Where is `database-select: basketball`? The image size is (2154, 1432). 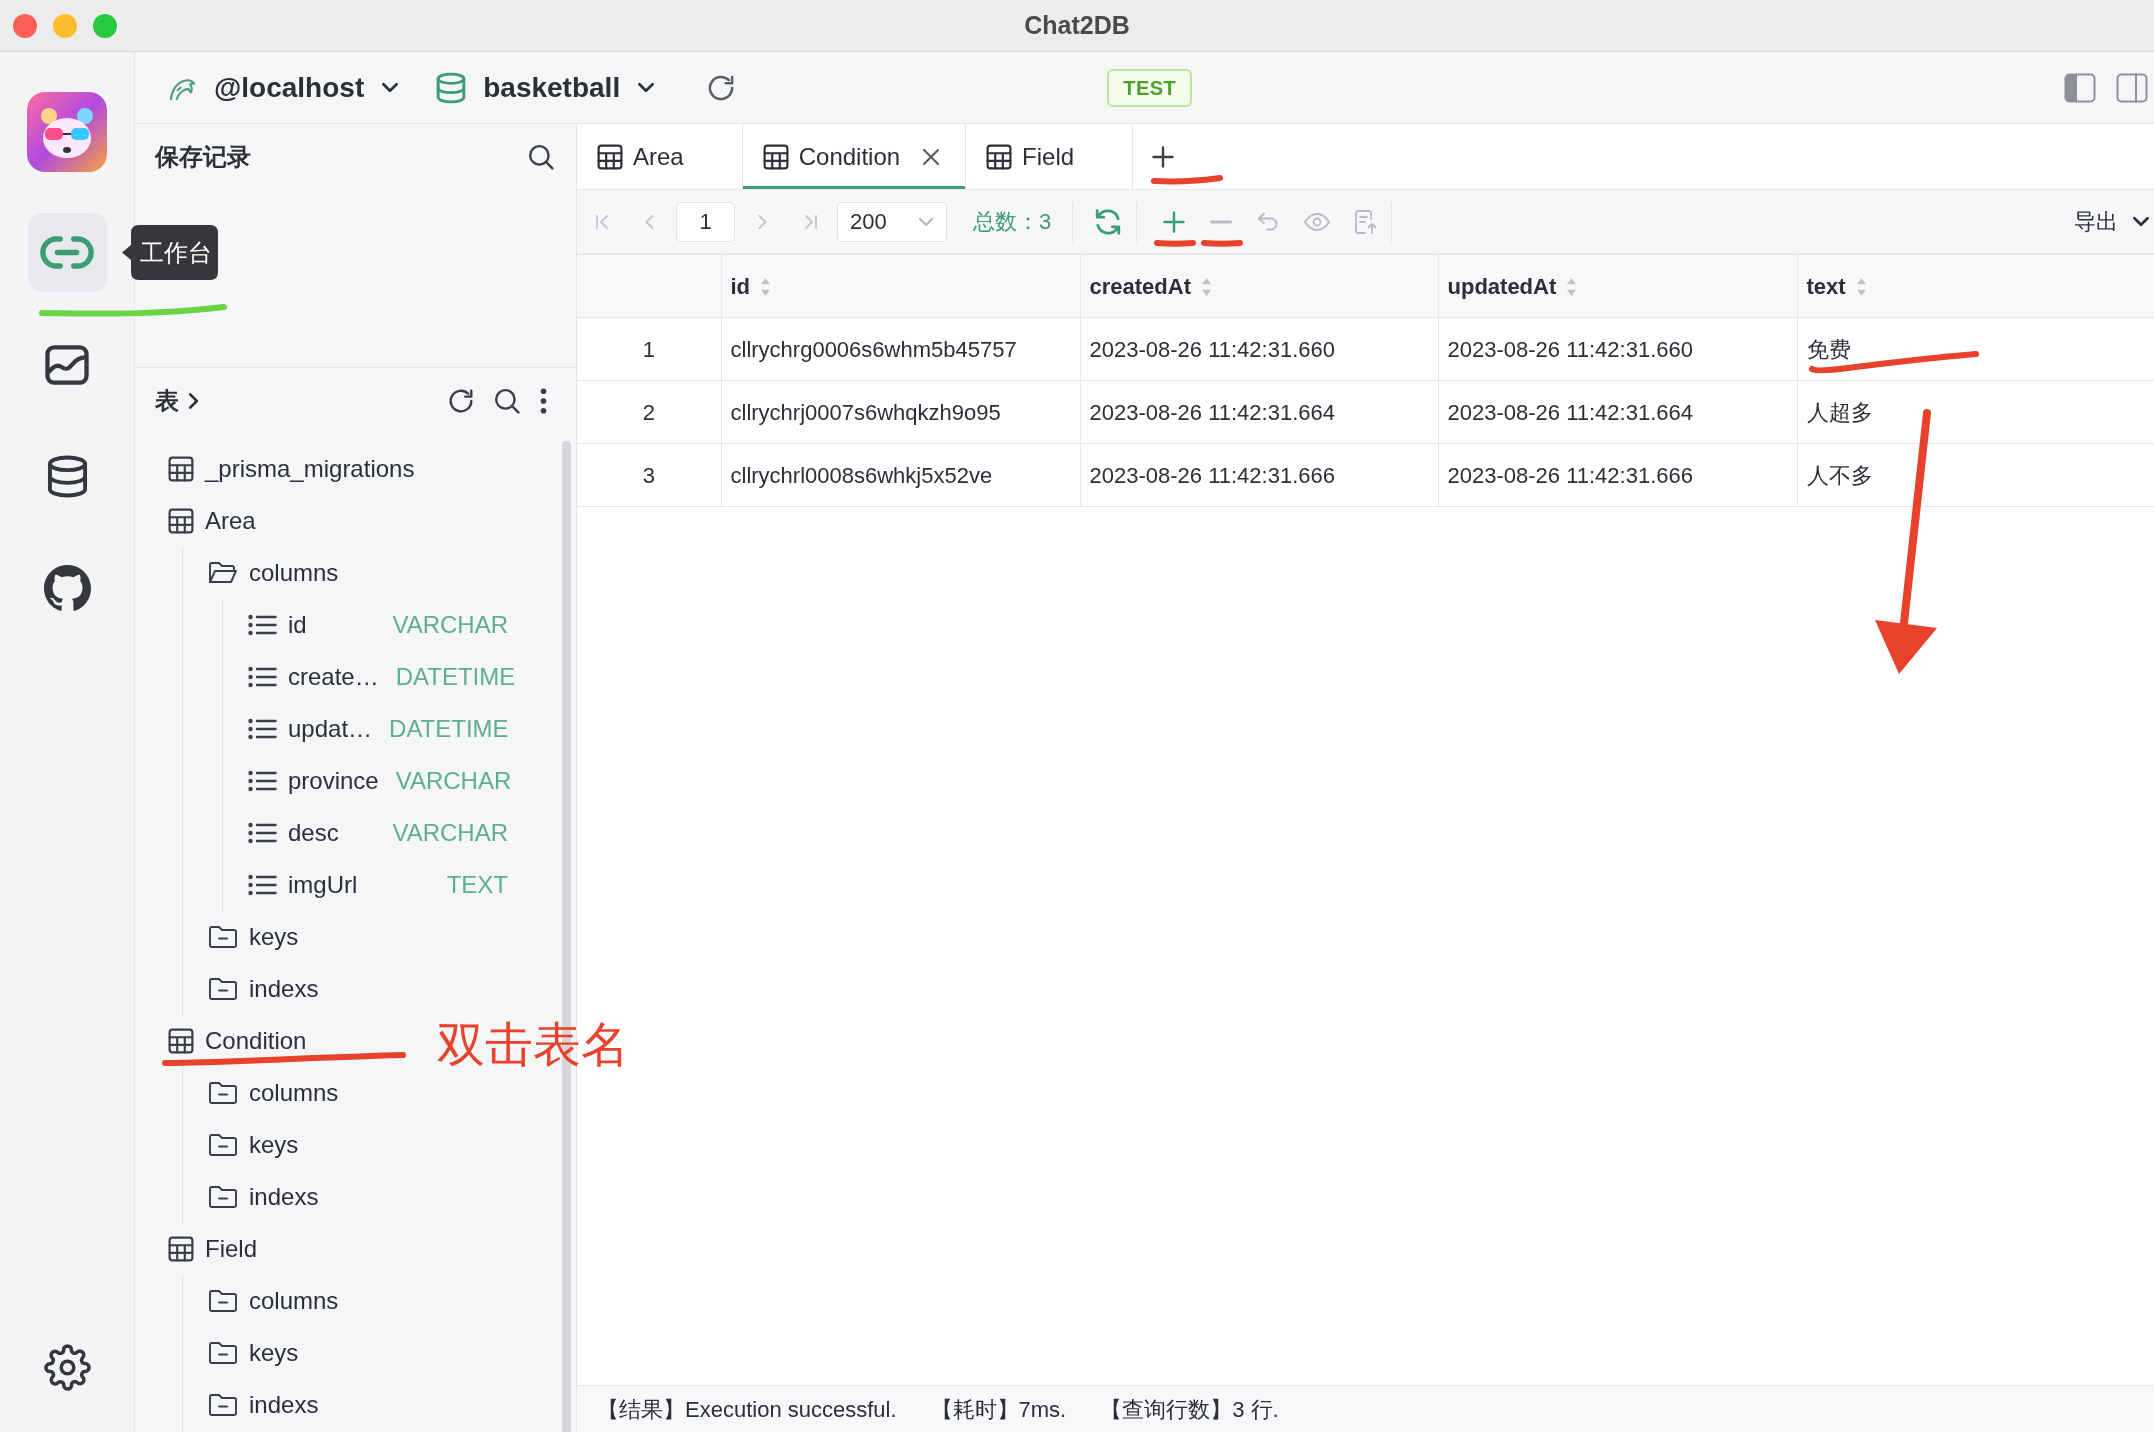 database-select: basketball is located at coordinates (546, 87).